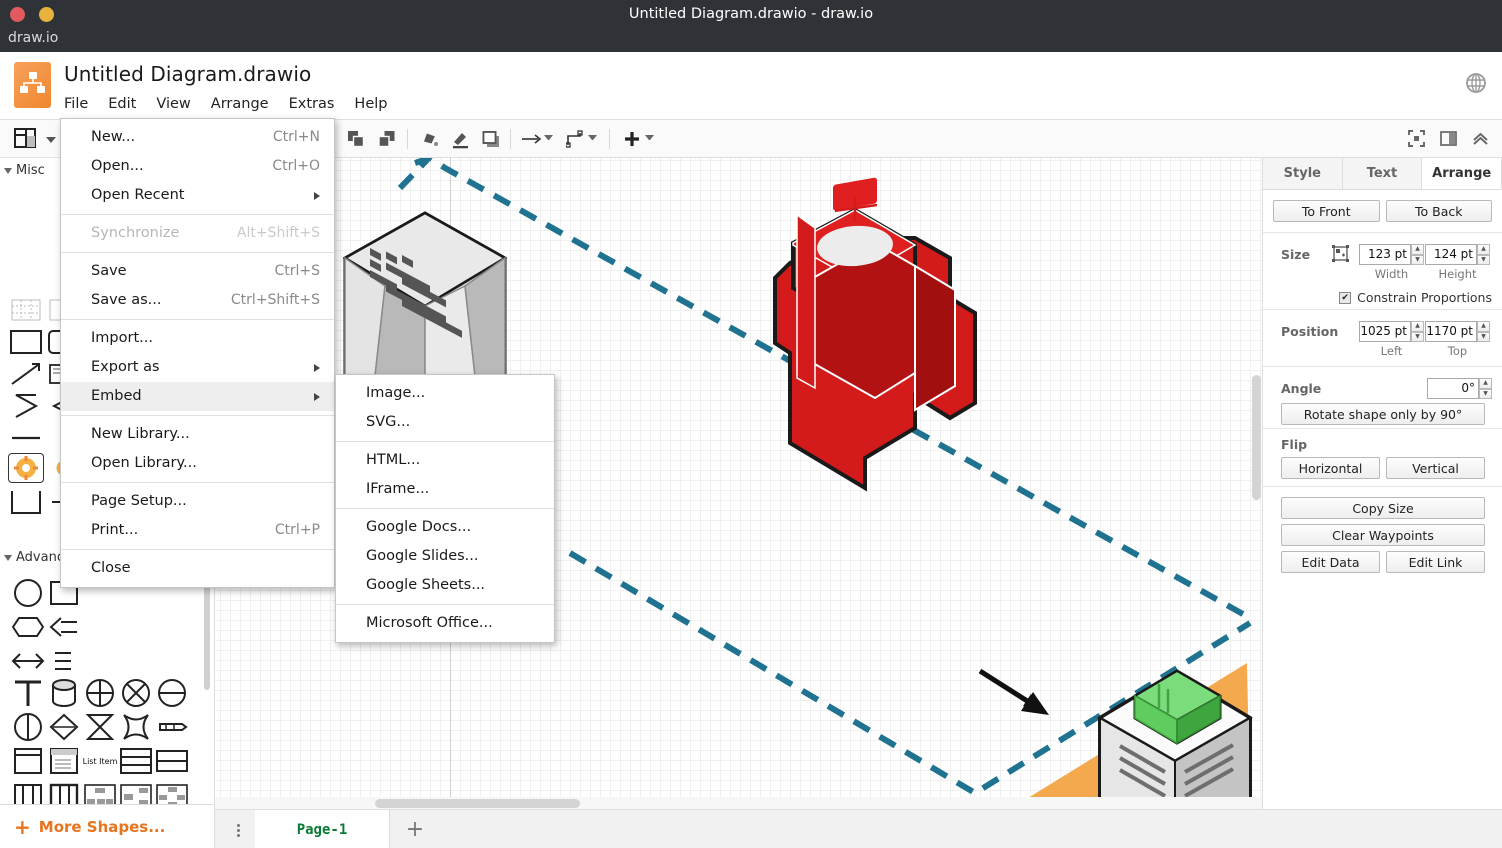  Describe the element at coordinates (100, 761) in the screenshot. I see `shape-list-item: List Item` at that location.